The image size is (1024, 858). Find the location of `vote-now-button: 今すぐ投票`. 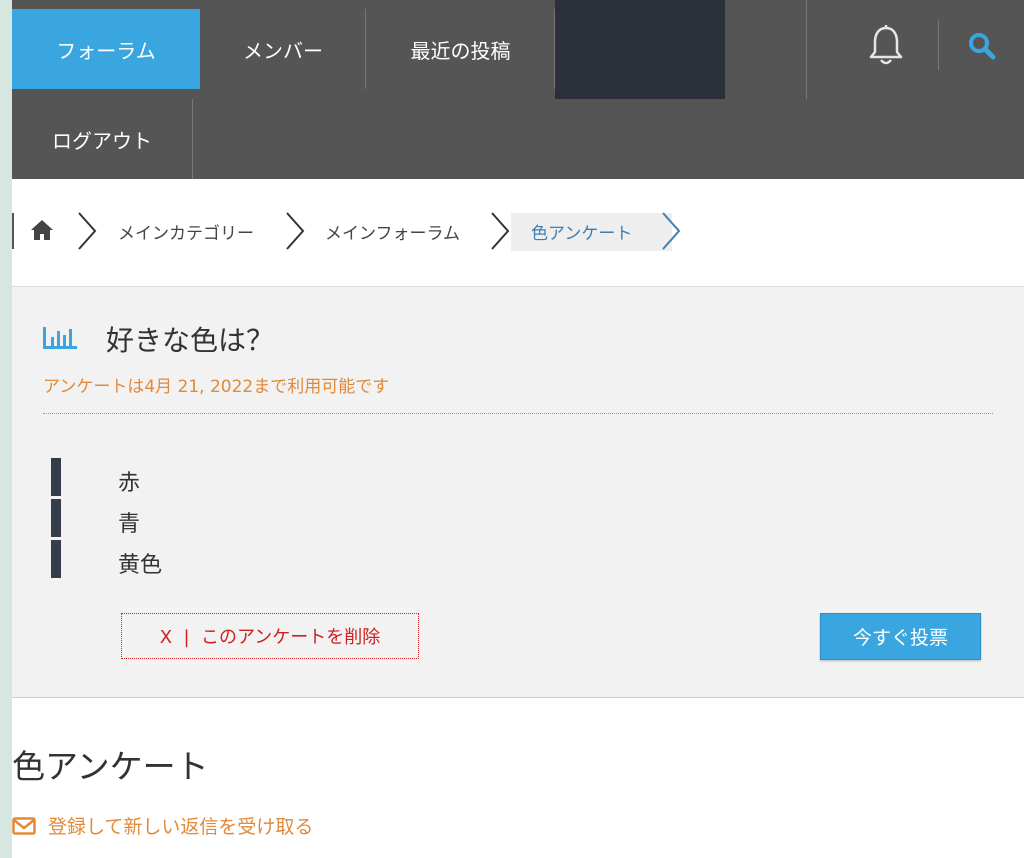

vote-now-button: 今すぐ投票 is located at coordinates (900, 636).